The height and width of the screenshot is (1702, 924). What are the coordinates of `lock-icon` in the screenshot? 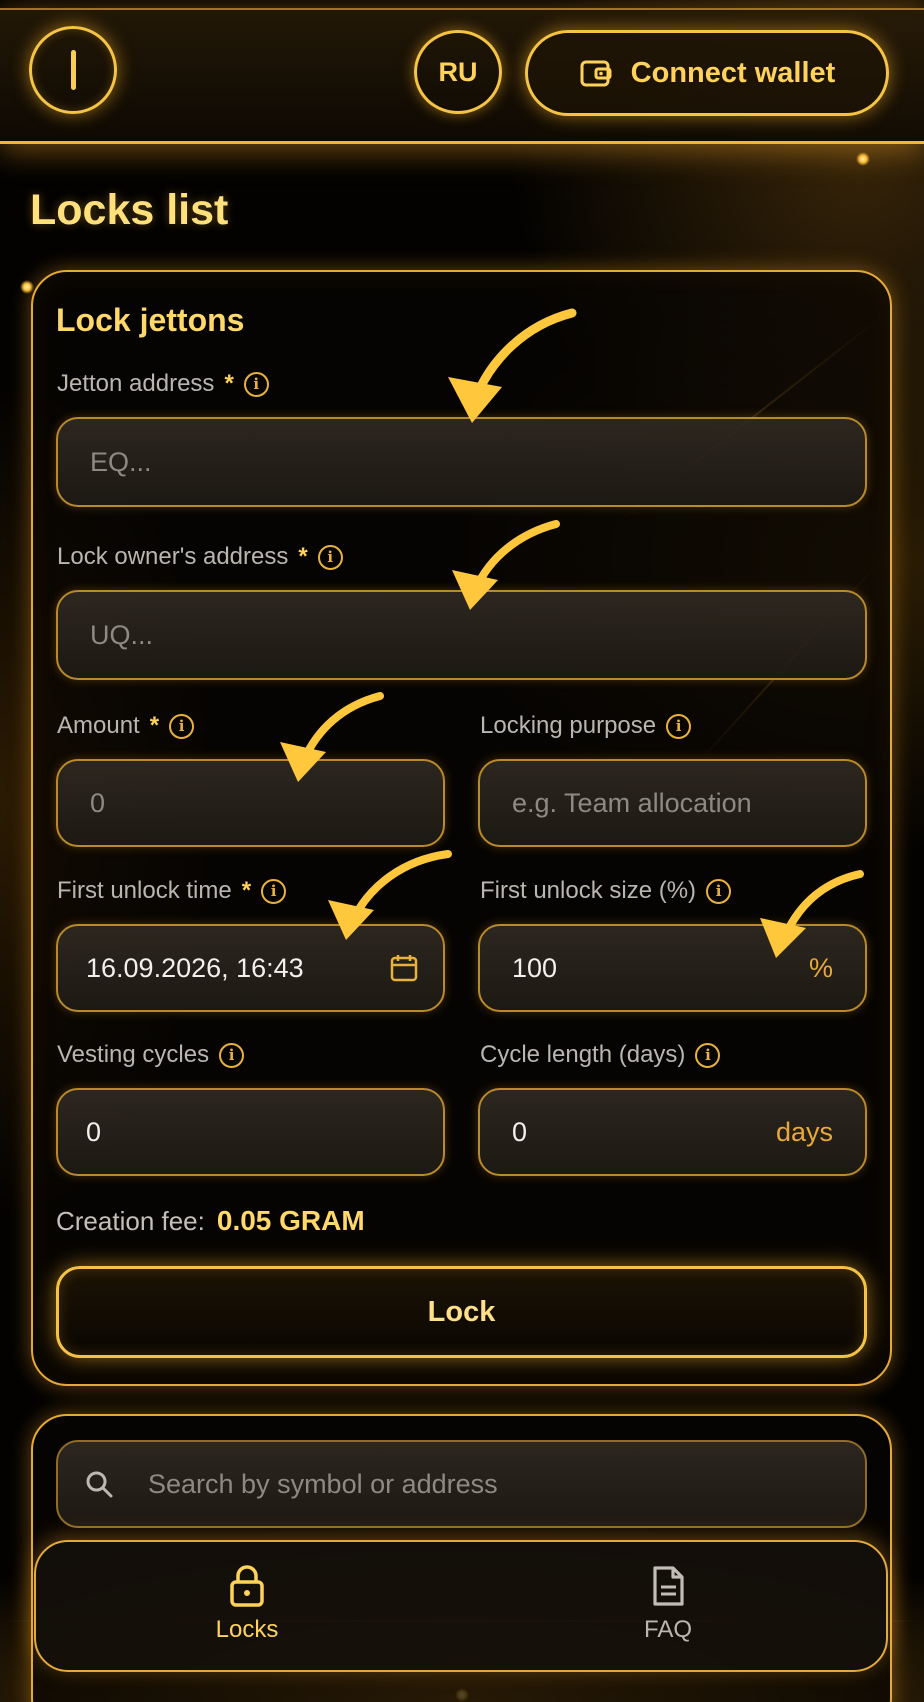 It's located at (247, 1586).